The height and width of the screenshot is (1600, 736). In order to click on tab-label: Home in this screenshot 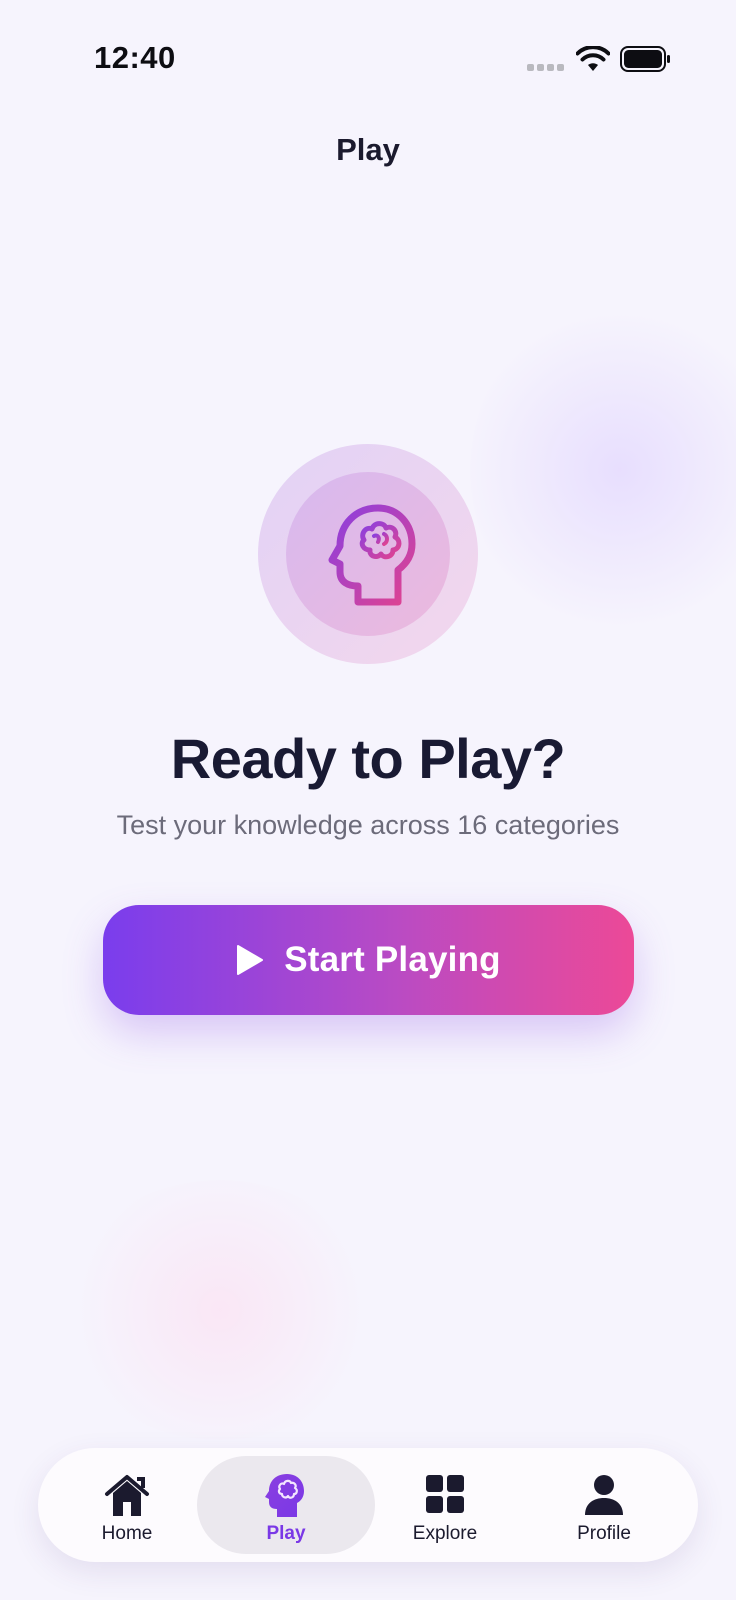, I will do `click(127, 1533)`.